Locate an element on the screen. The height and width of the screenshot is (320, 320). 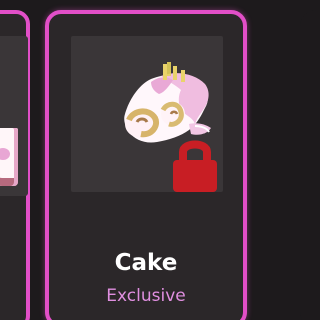
item-rarity: Exclusive is located at coordinates (146, 296).